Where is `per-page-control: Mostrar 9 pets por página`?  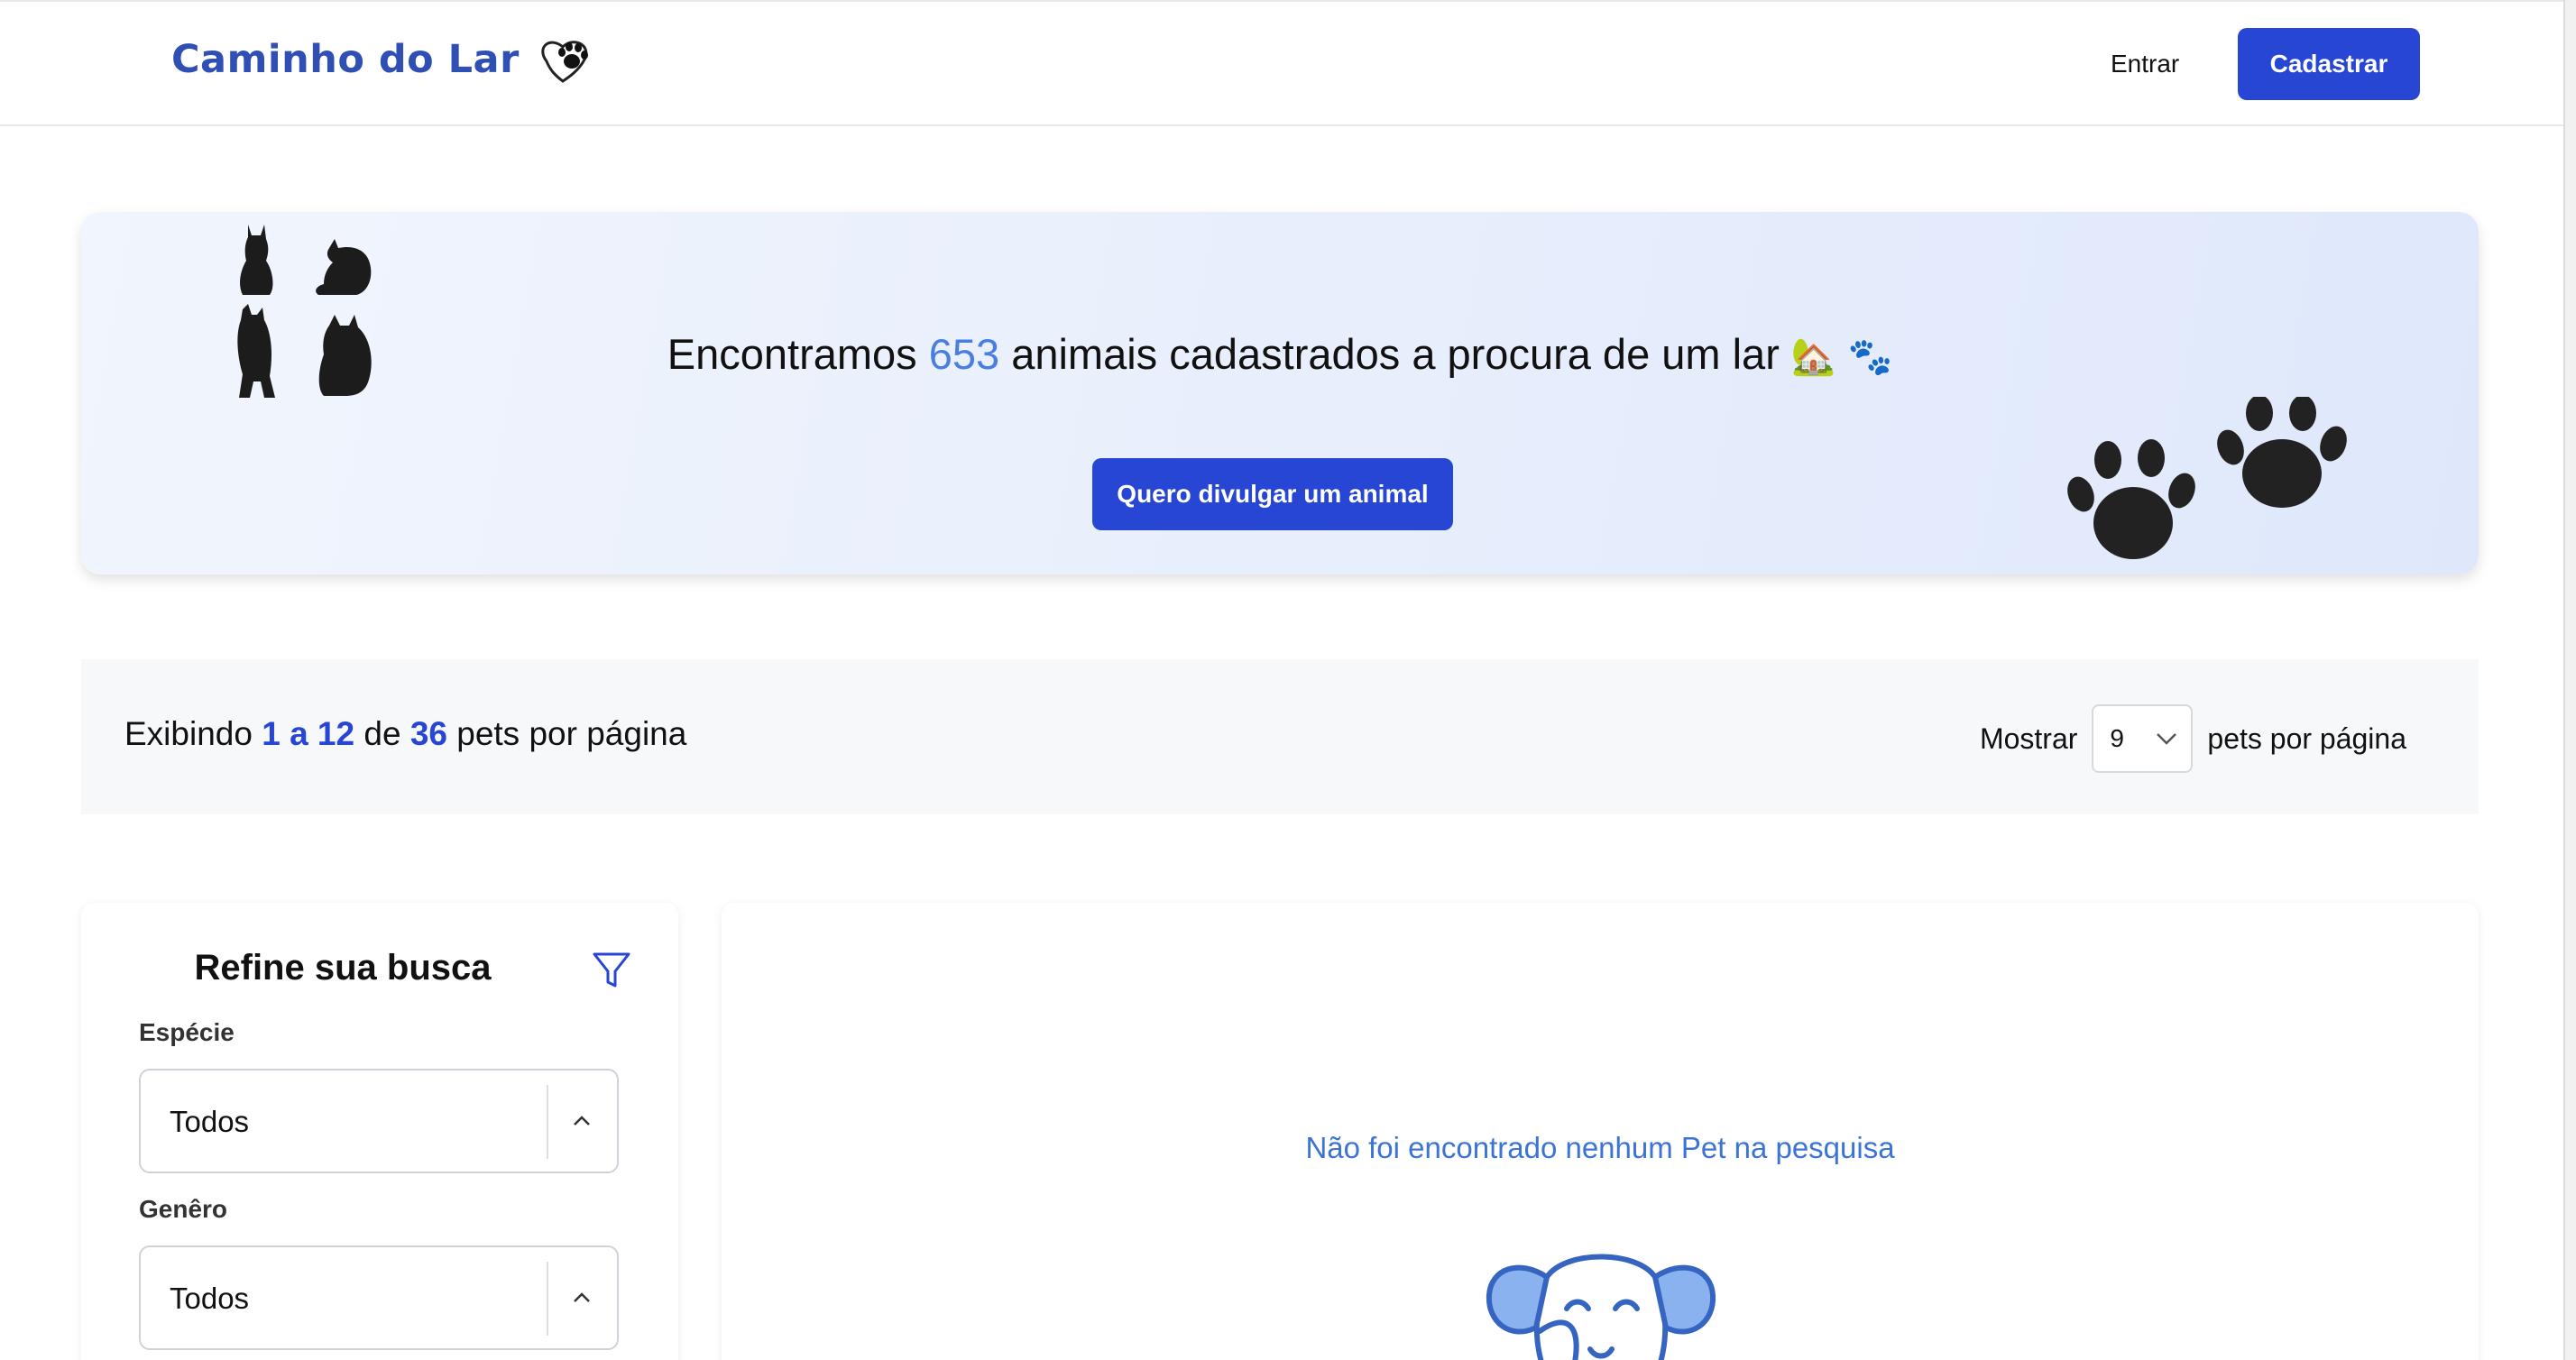 per-page-control: Mostrar 9 pets por página is located at coordinates (2193, 738).